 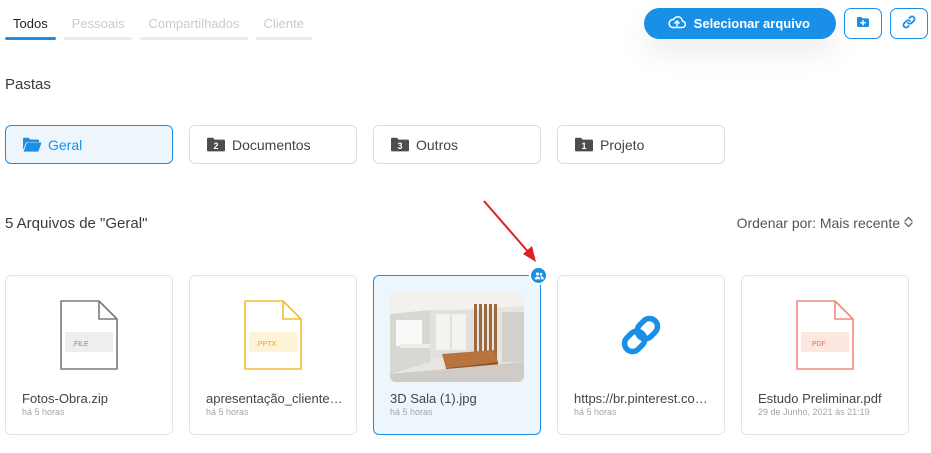 What do you see at coordinates (32, 144) in the screenshot?
I see `folder-open-icon` at bounding box center [32, 144].